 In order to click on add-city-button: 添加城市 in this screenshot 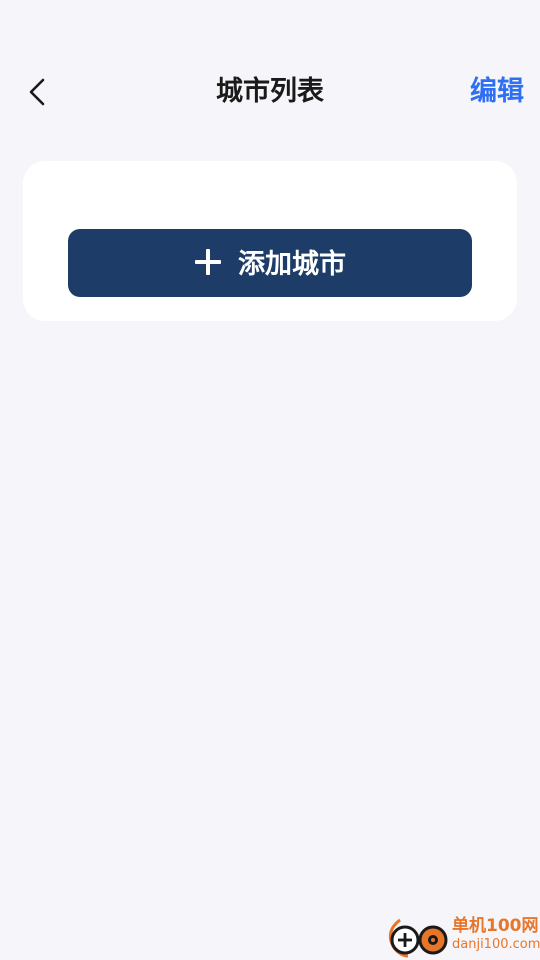, I will do `click(270, 263)`.